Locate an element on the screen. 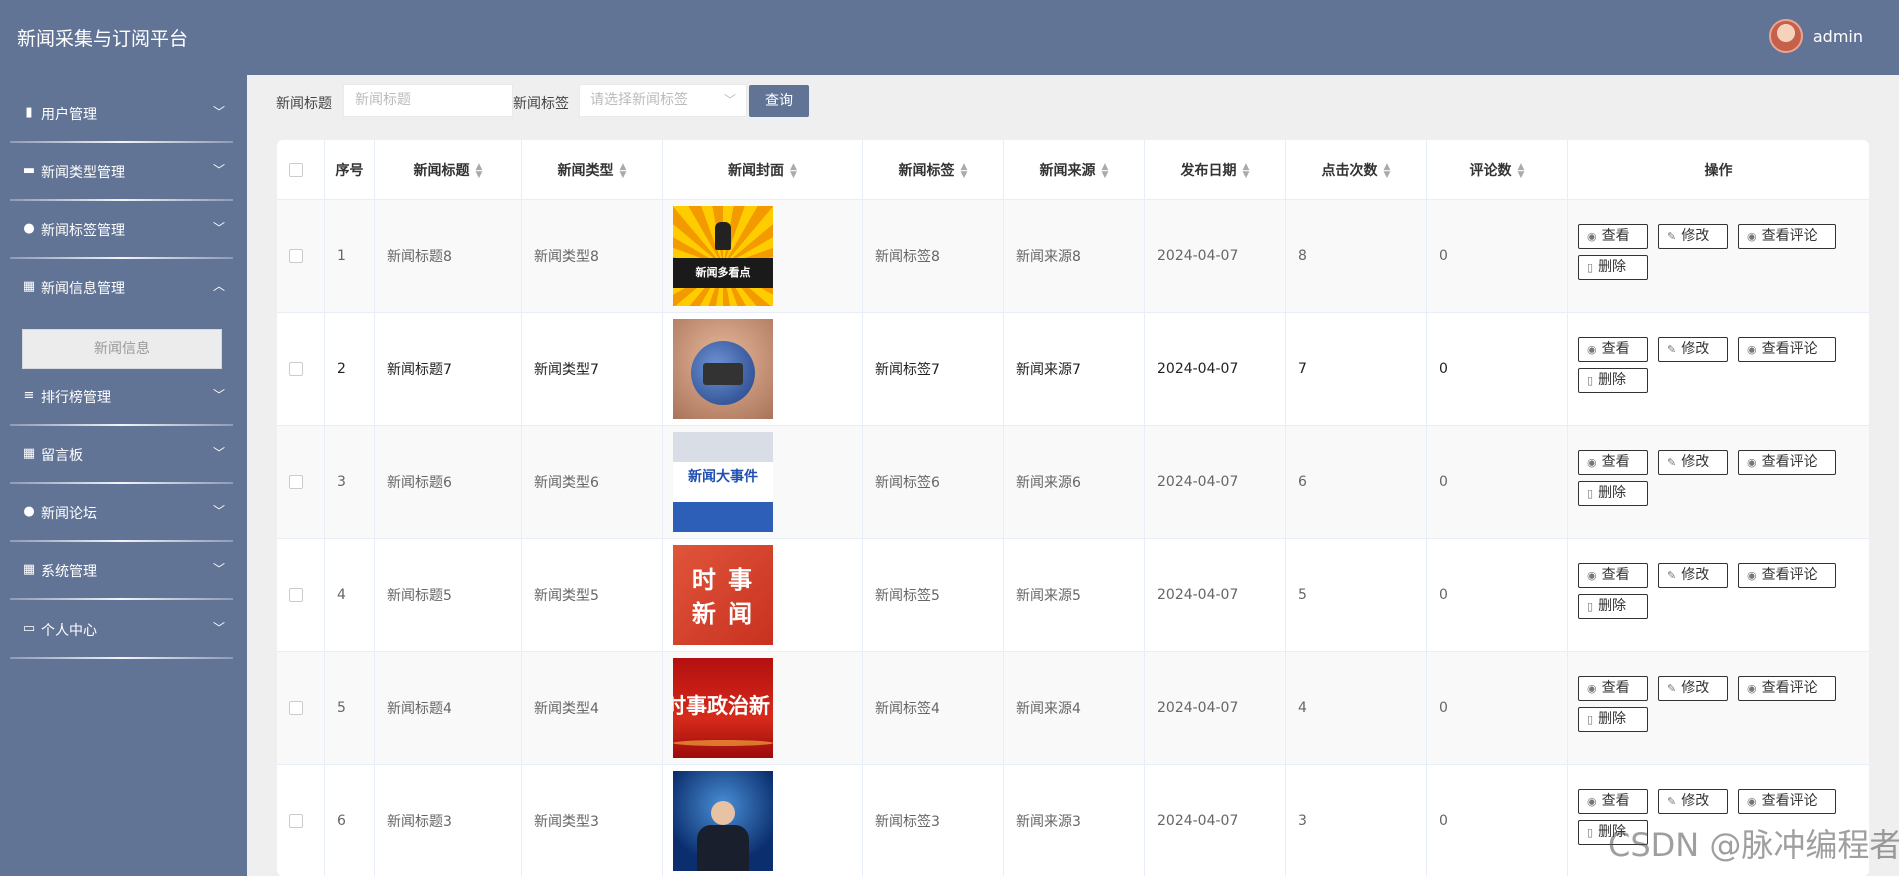 Image resolution: width=1899 pixels, height=876 pixels. trash-icon: ▯ is located at coordinates (1590, 606).